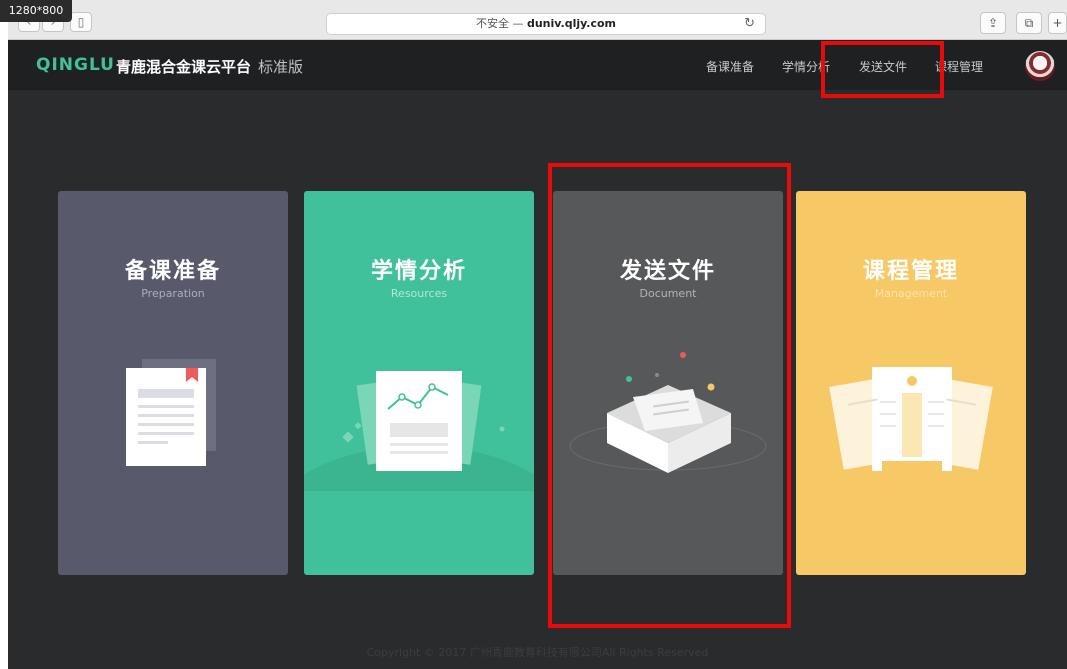 This screenshot has height=669, width=1067. Describe the element at coordinates (730, 66) in the screenshot. I see `nav-item-preparation: 备课准备` at that location.